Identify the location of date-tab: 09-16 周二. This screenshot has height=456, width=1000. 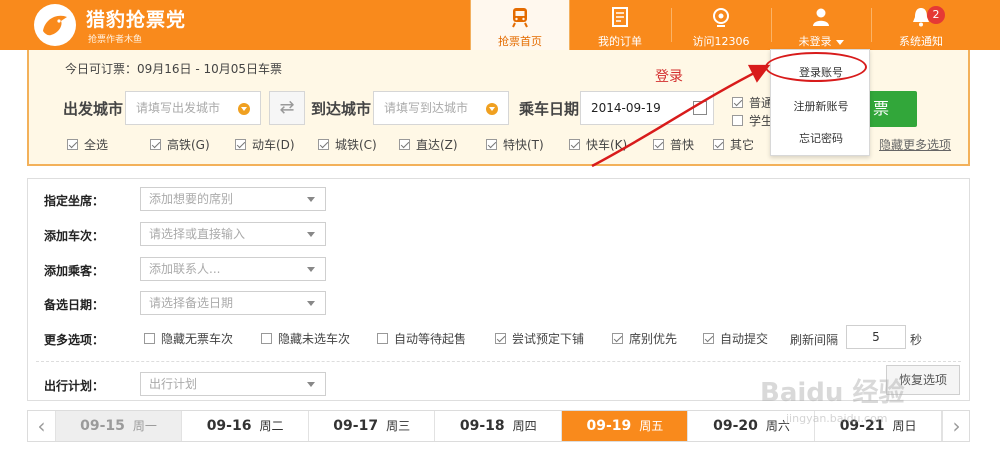
(246, 426).